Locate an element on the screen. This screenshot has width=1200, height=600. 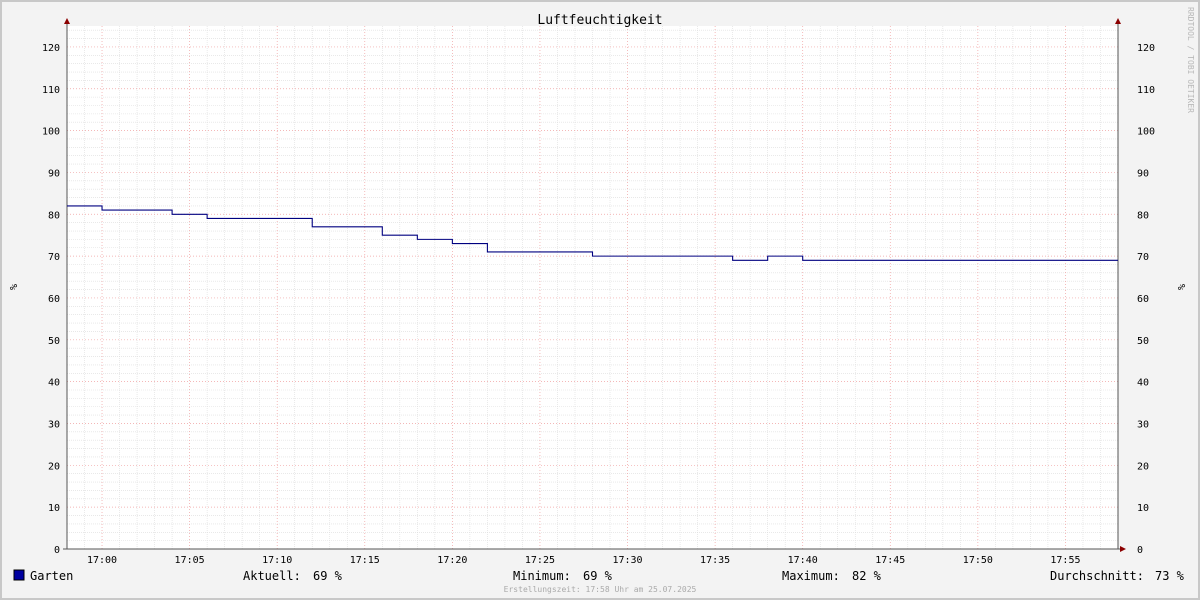
legend-swatch-garten is located at coordinates (19, 575).